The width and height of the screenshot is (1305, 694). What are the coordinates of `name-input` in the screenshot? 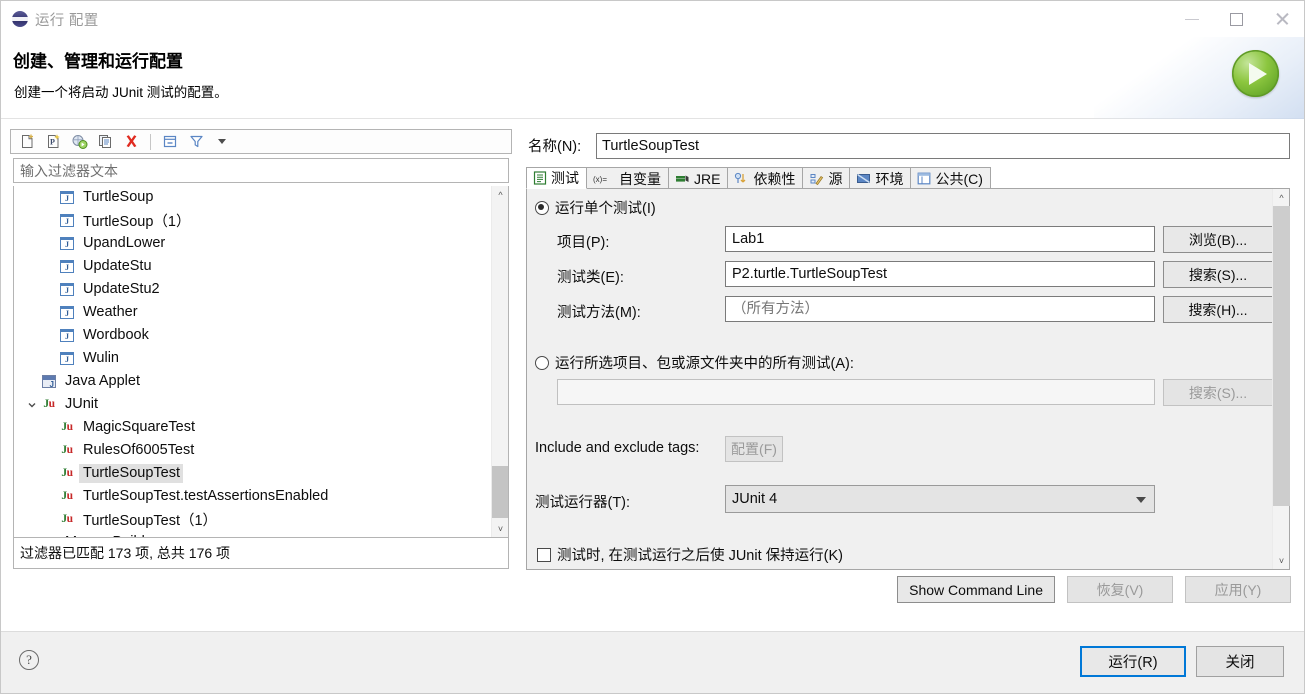 It's located at (943, 146).